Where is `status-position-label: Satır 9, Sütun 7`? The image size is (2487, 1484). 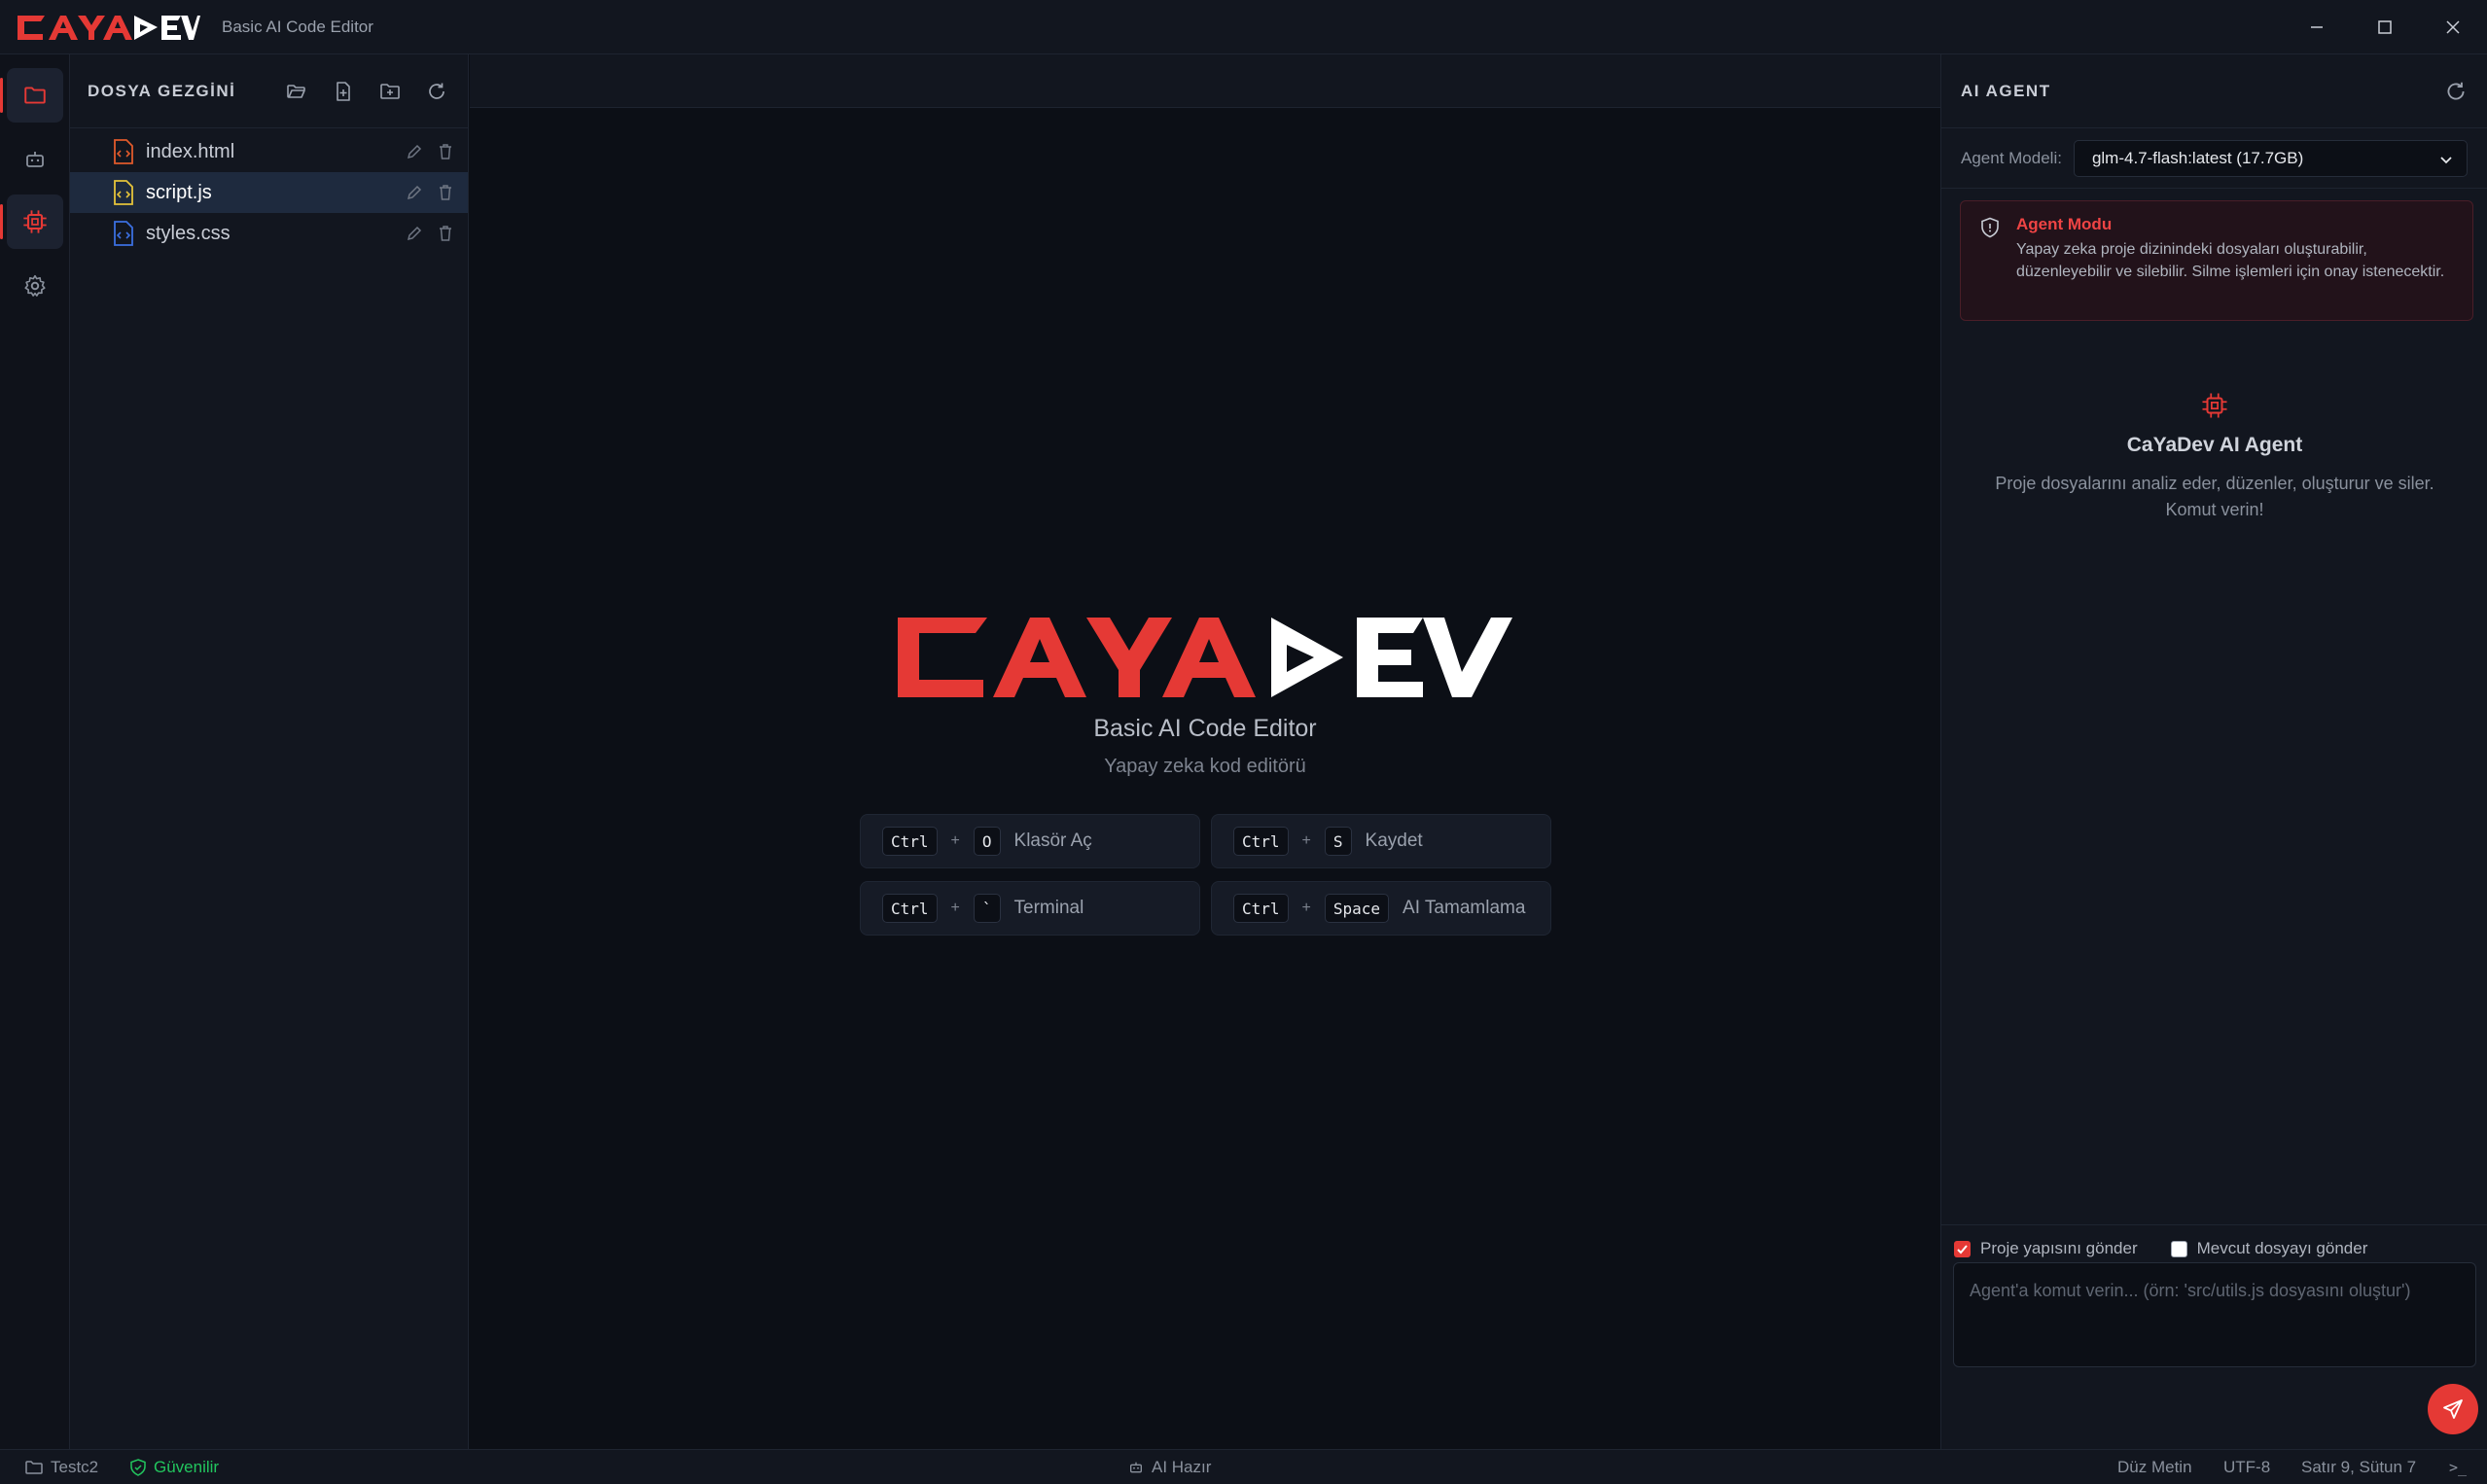
status-position-label: Satır 9, Sütun 7 is located at coordinates (2359, 1467).